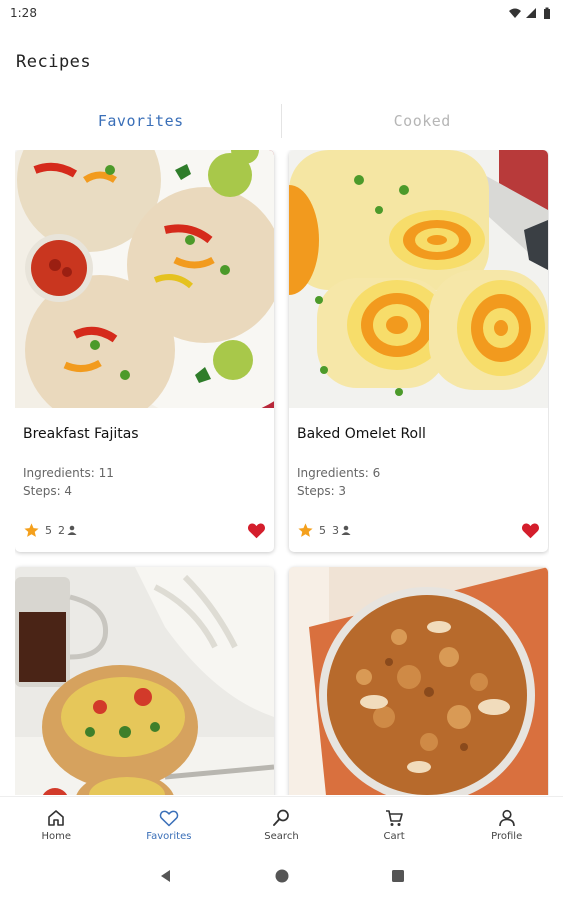 This screenshot has width=563, height=900. I want to click on nav-profile: Profile, so click(506, 824).